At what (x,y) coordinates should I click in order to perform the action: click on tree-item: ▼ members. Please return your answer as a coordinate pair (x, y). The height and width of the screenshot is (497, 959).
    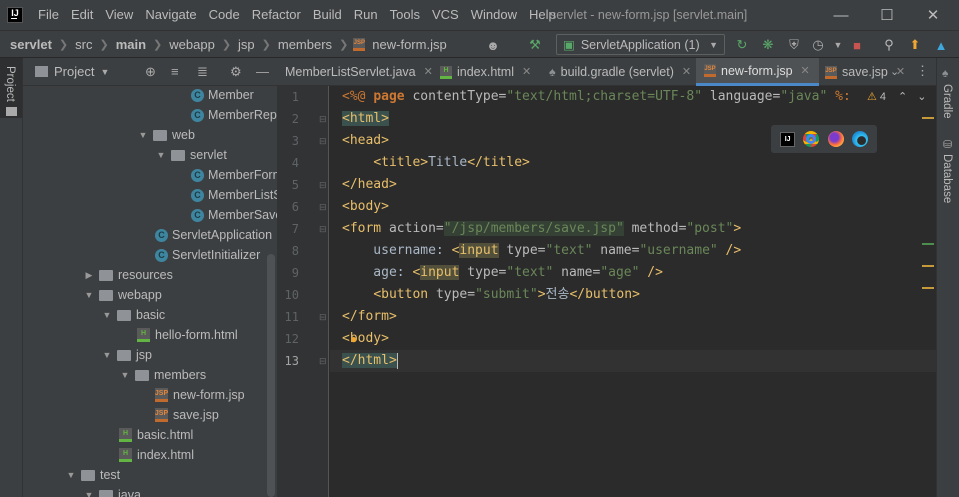
    Looking at the image, I should click on (163, 375).